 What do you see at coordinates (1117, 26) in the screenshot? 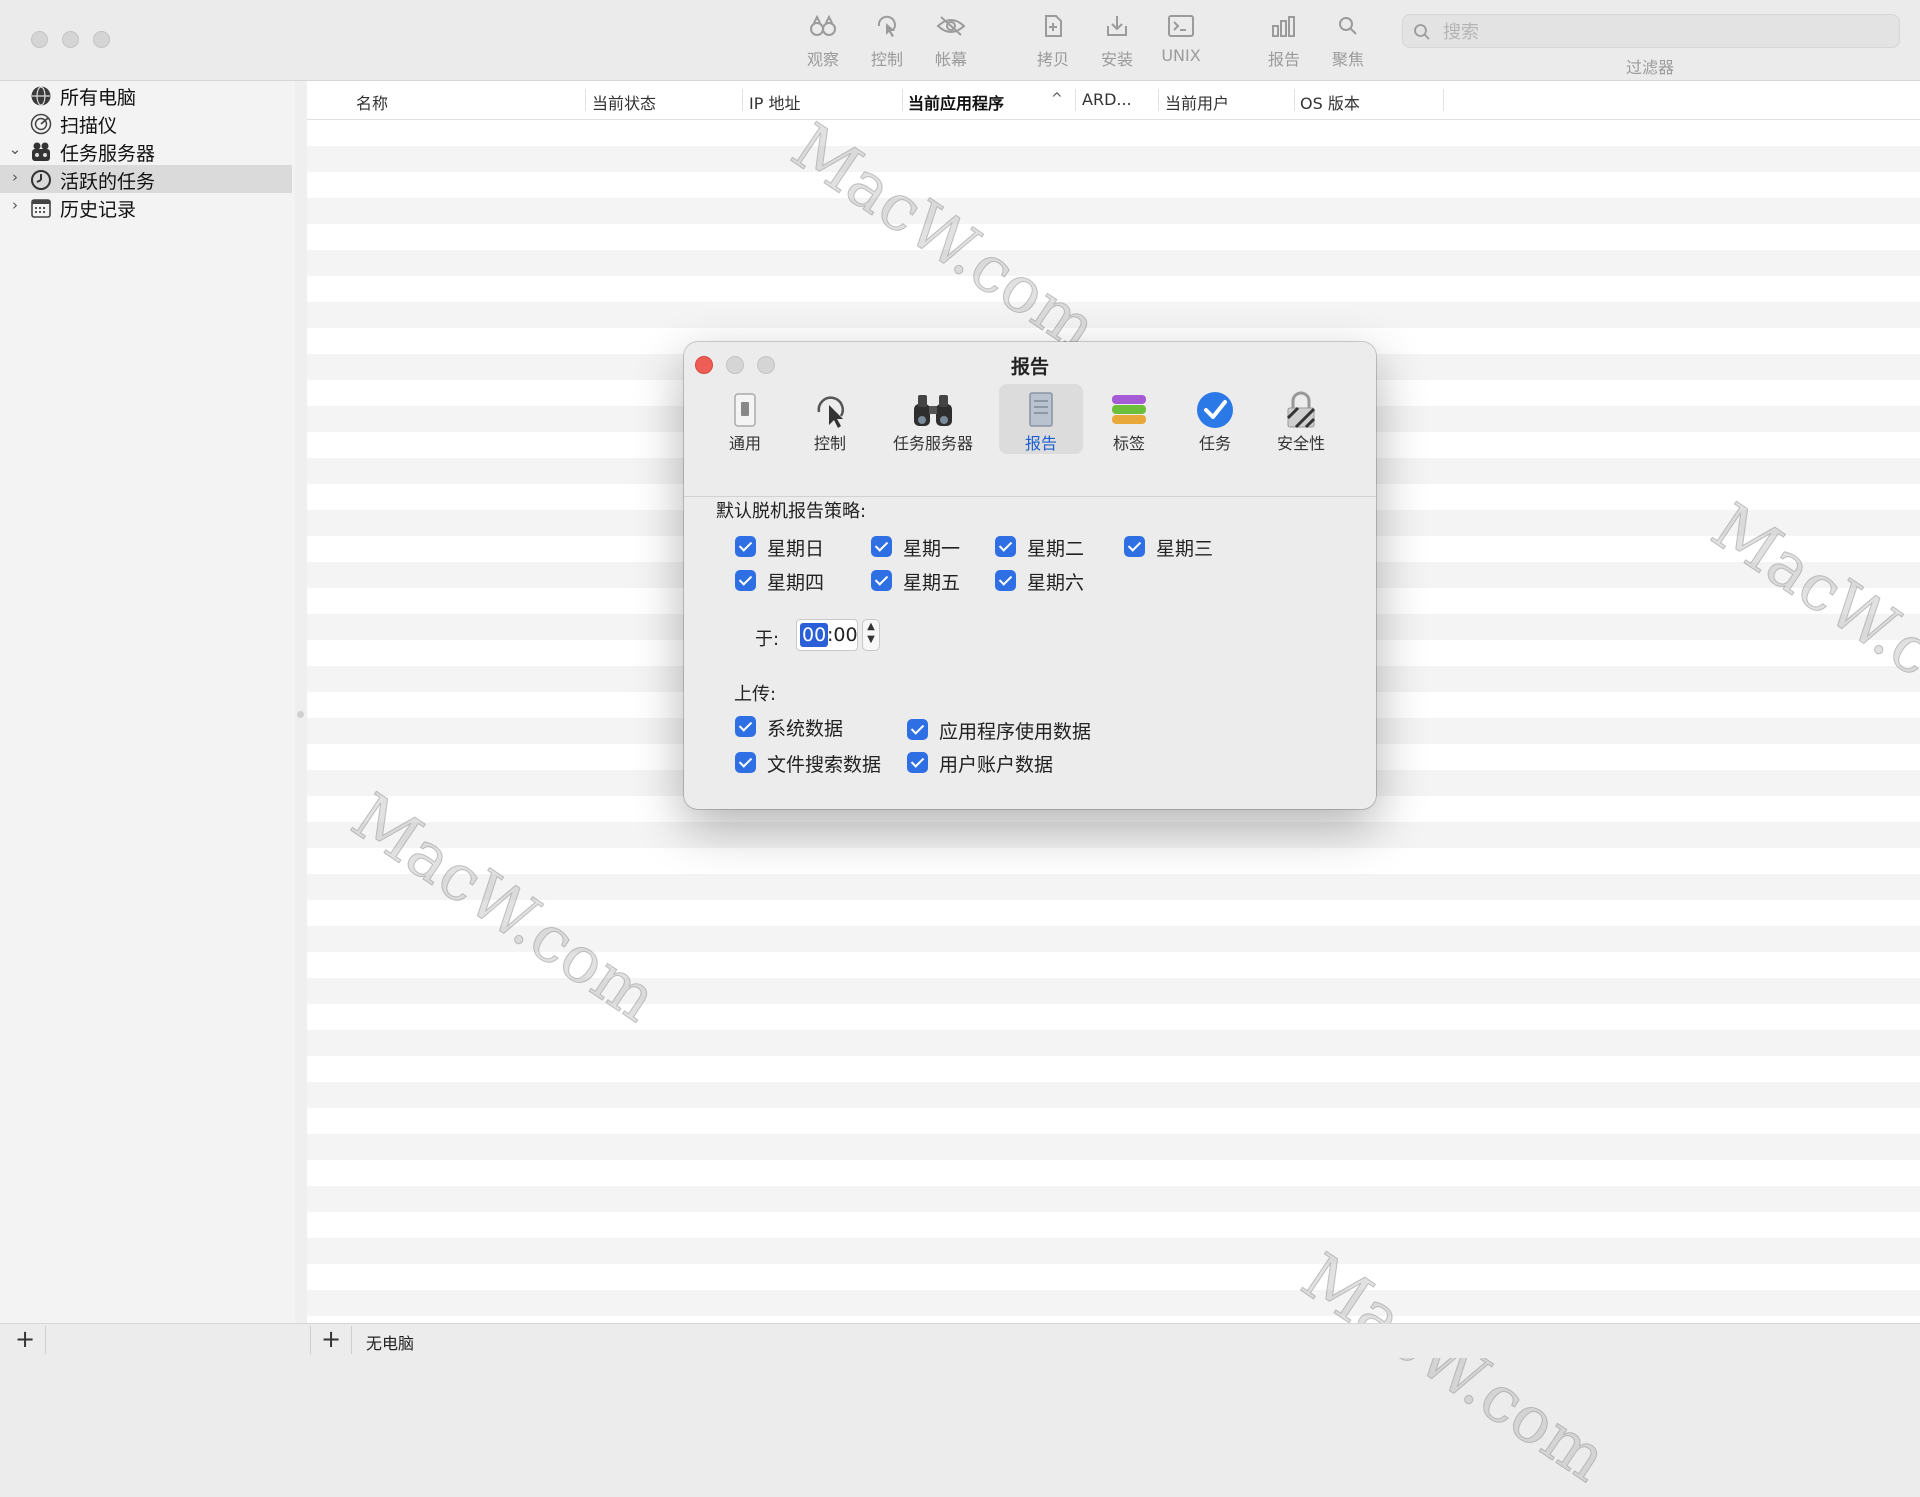
I see `install-tray-icon` at bounding box center [1117, 26].